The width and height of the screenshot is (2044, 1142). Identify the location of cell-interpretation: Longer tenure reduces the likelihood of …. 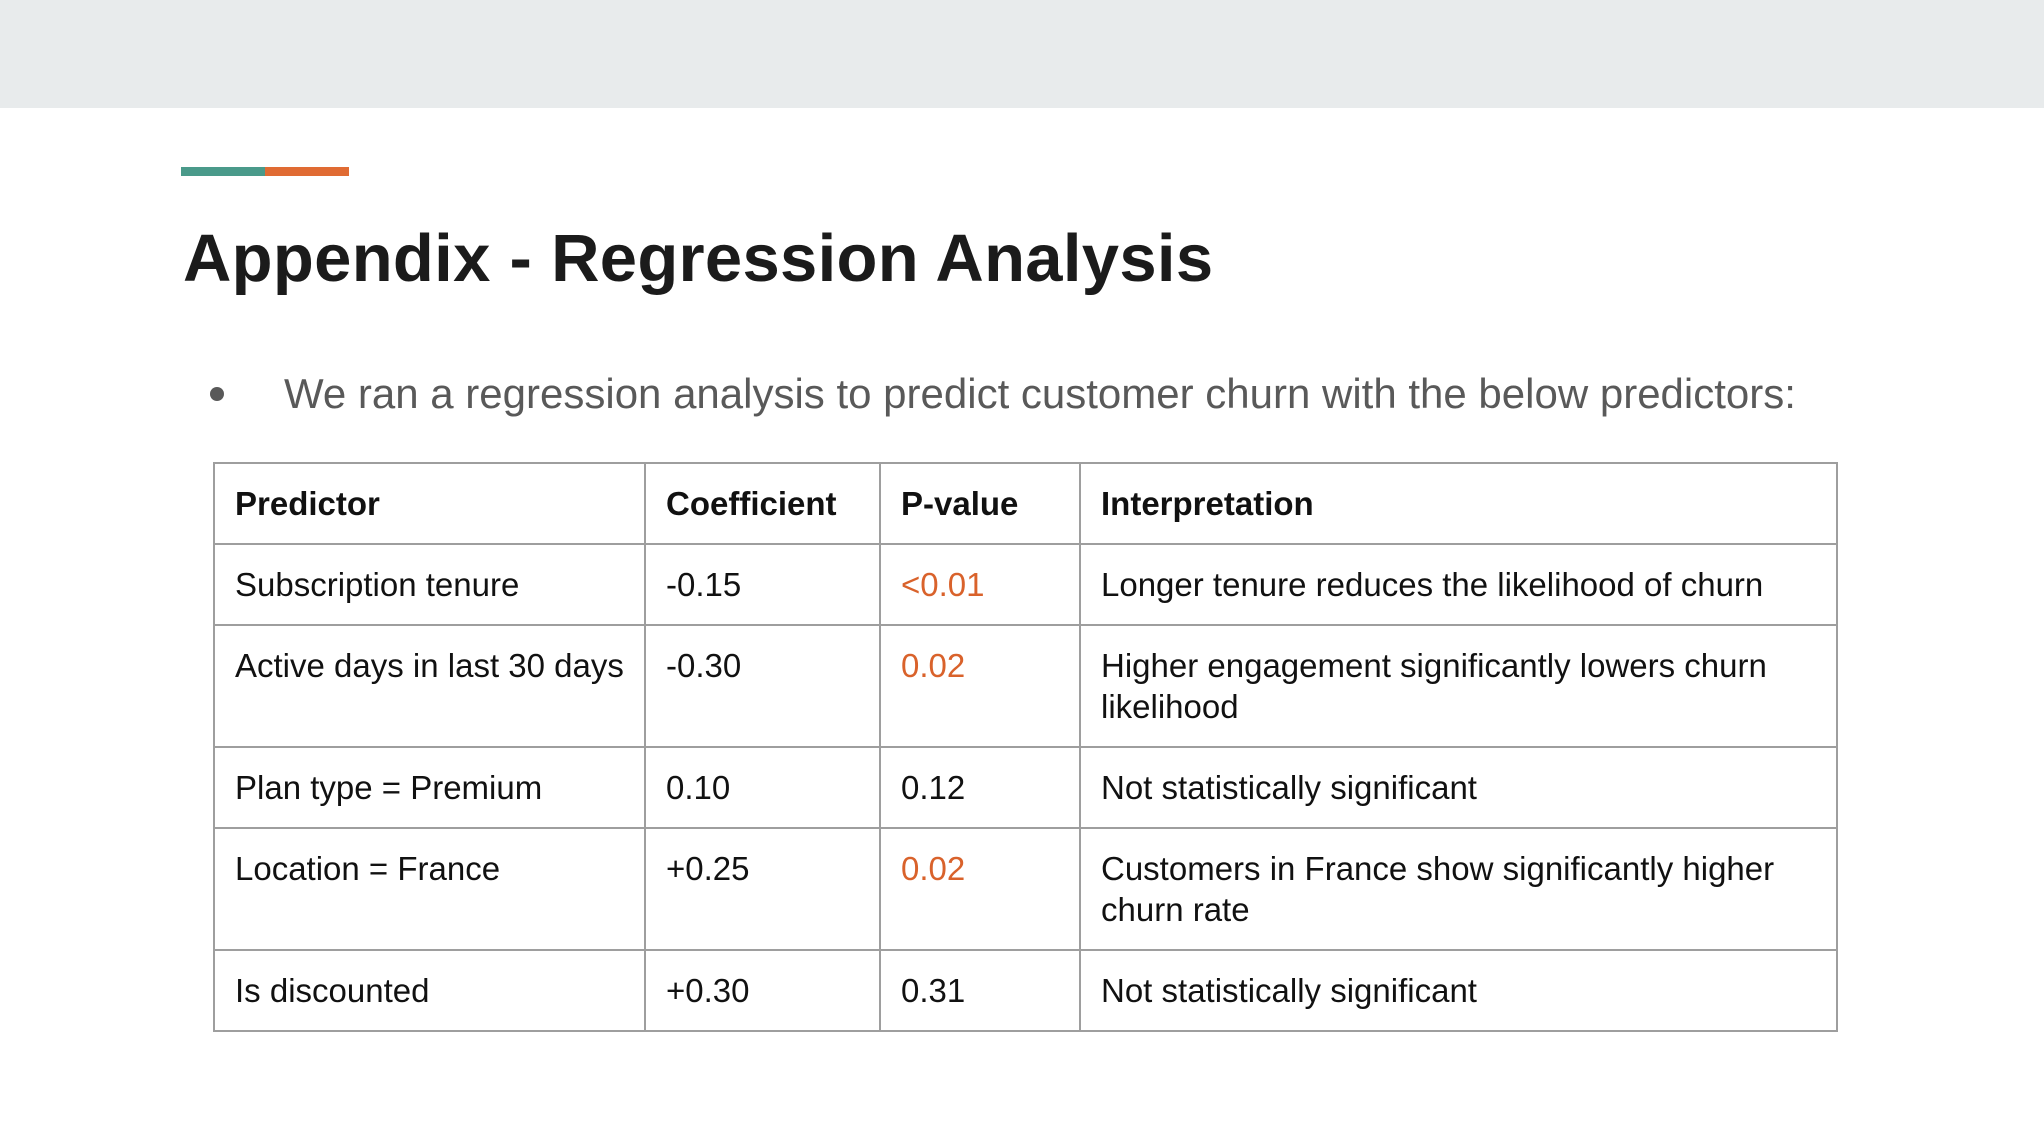
(1458, 584).